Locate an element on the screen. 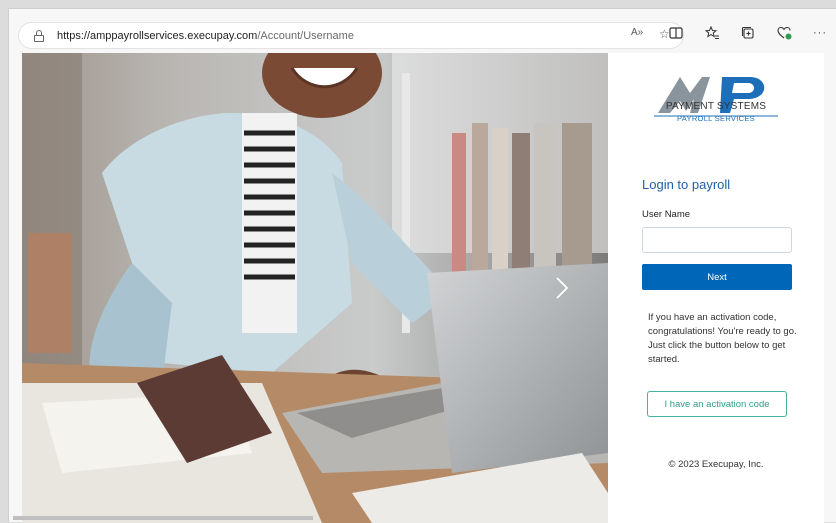  username-input is located at coordinates (717, 240).